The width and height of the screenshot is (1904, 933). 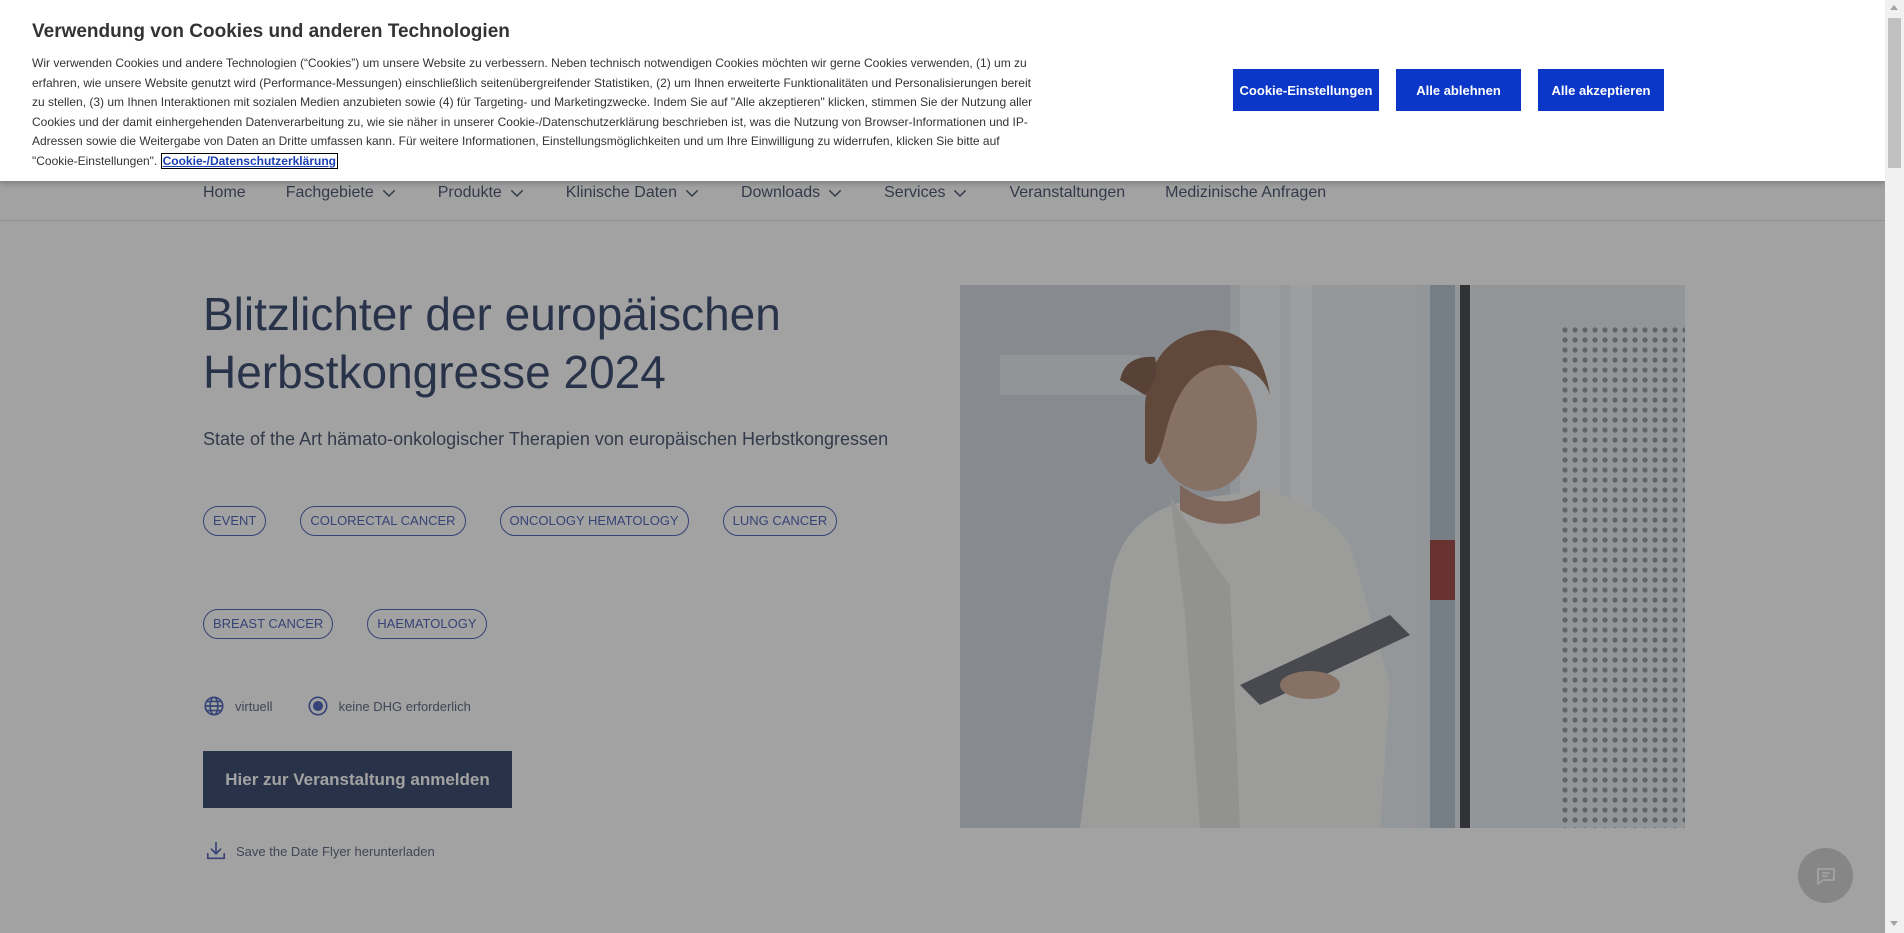 What do you see at coordinates (1458, 90) in the screenshot?
I see `reject-all-button: Alle ablehnen` at bounding box center [1458, 90].